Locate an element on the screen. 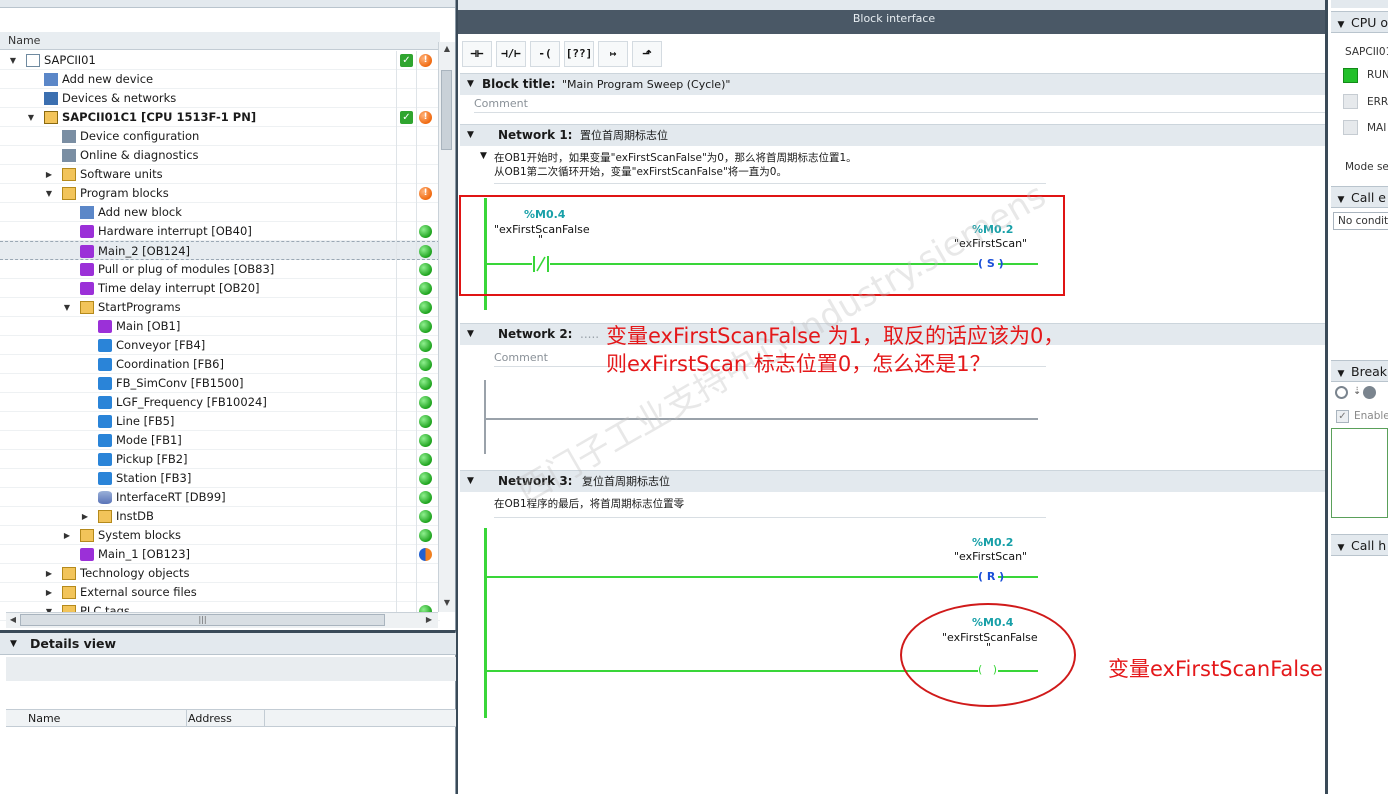 The image size is (1388, 794). tree-item: ▶ Software units is located at coordinates (220, 174).